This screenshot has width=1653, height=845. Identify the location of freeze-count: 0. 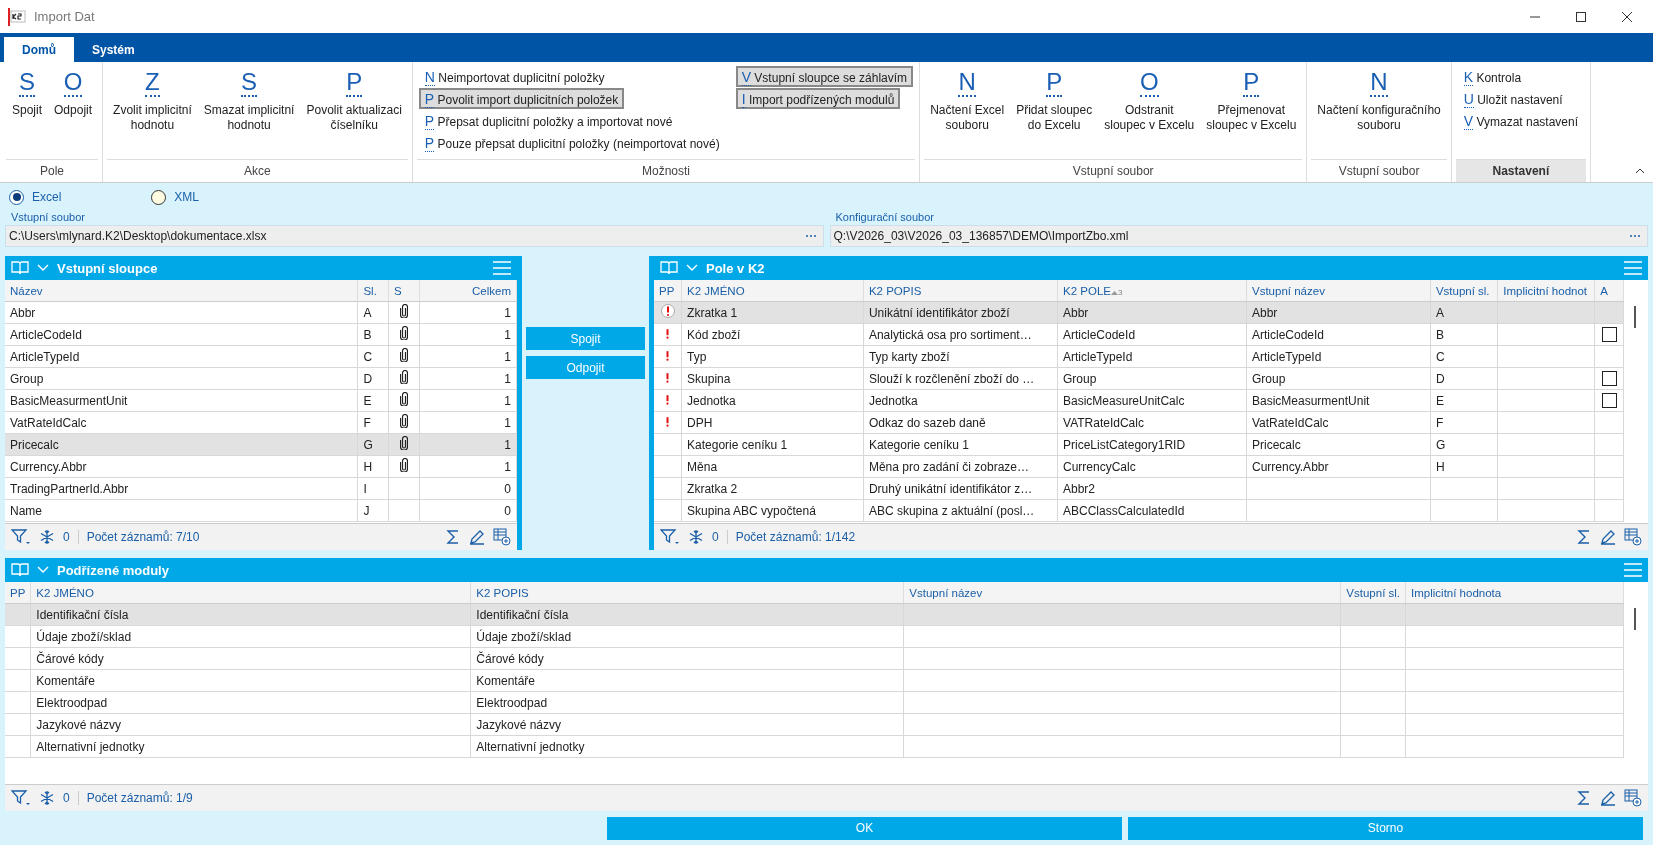
(66, 537).